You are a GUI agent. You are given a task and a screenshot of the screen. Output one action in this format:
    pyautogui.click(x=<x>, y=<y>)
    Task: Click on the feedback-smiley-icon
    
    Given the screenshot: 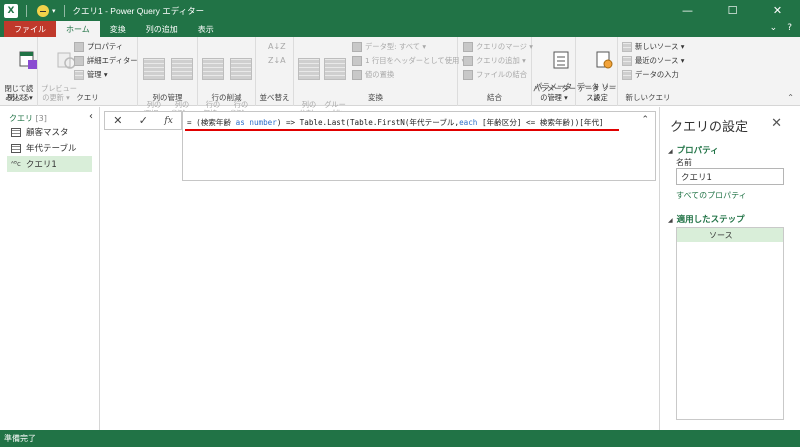 What is the action you would take?
    pyautogui.click(x=43, y=10)
    